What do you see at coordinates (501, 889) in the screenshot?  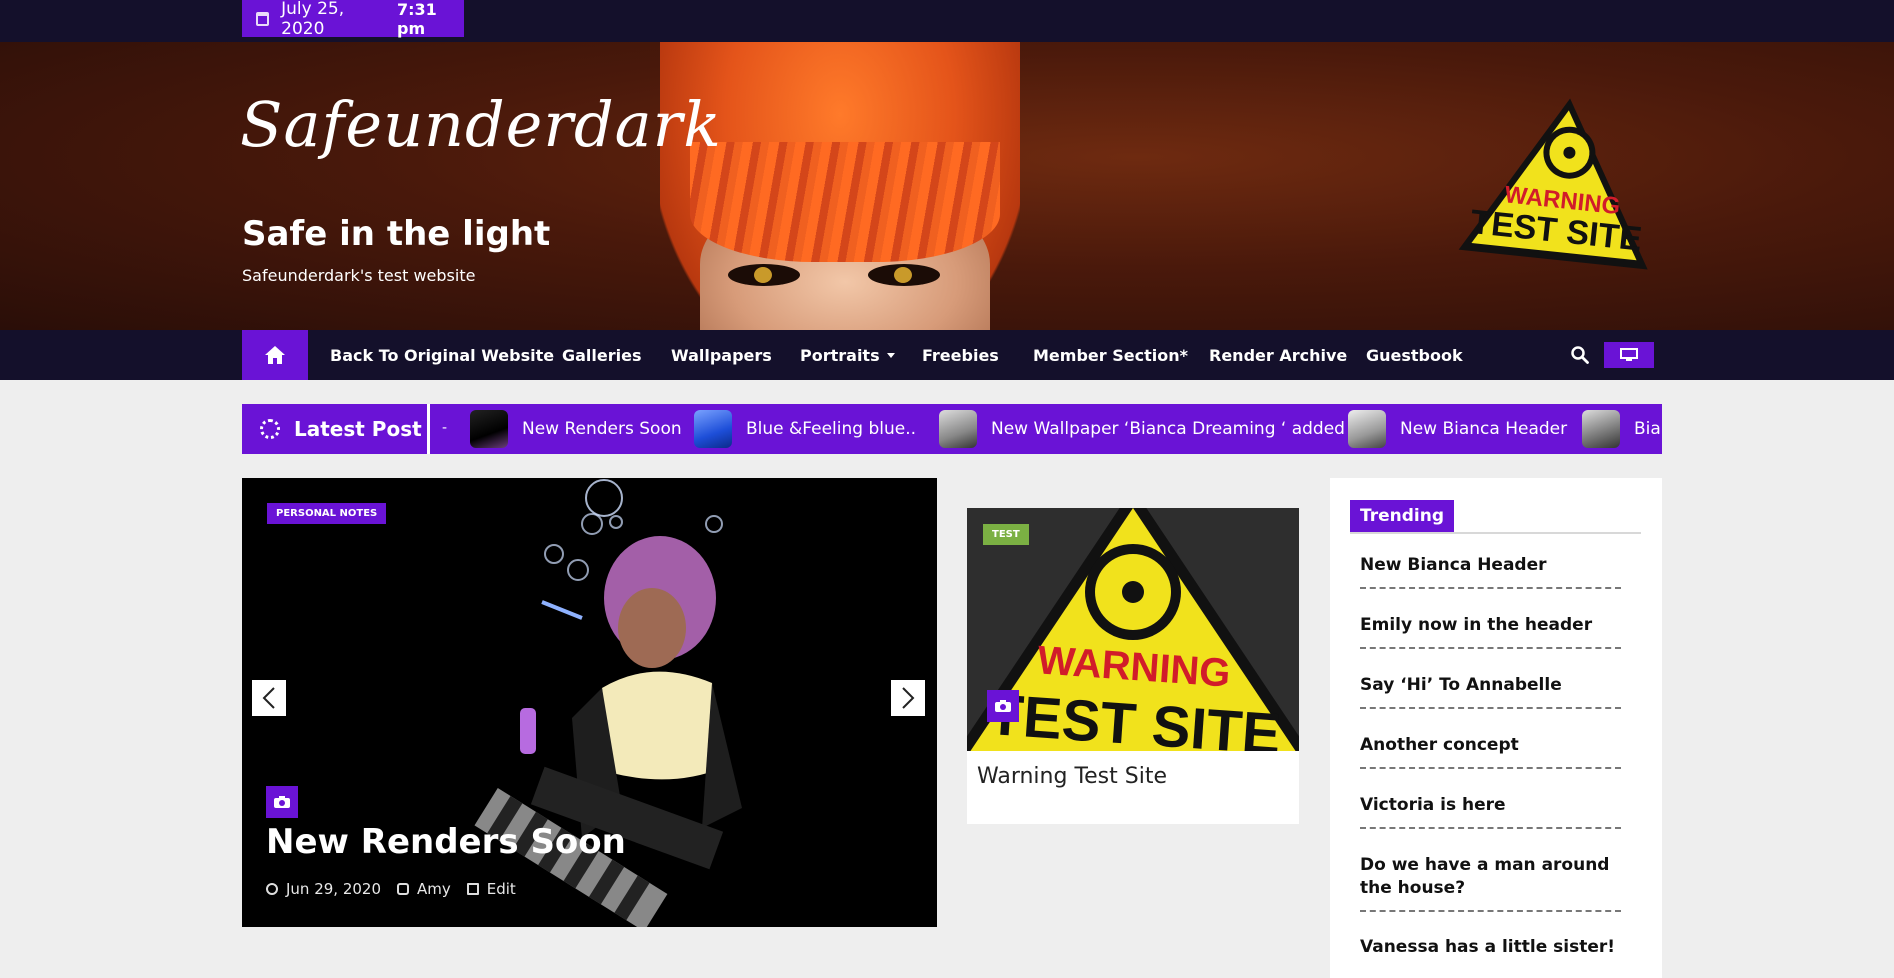 I see `post-edit-link: Edit` at bounding box center [501, 889].